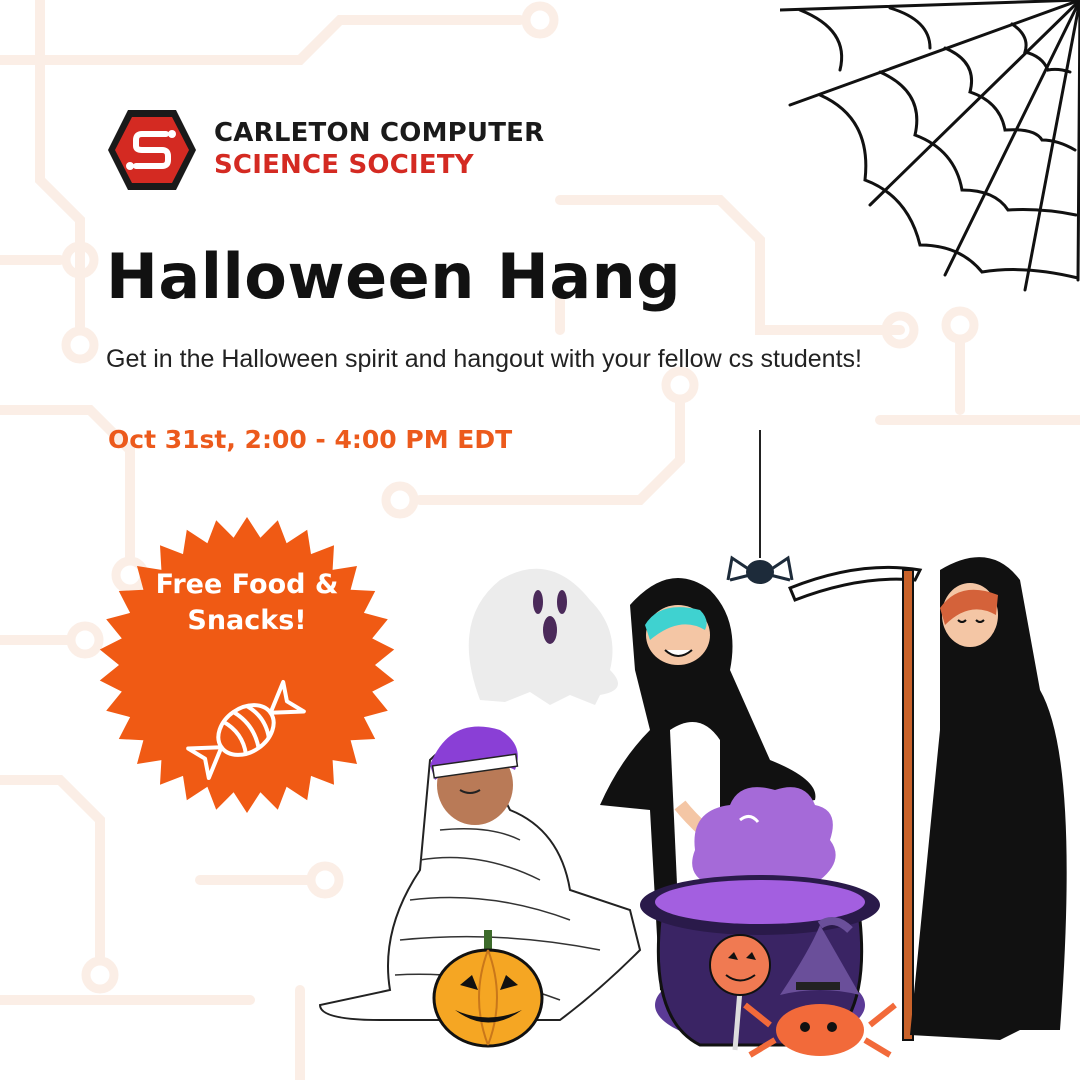 The image size is (1080, 1080). Describe the element at coordinates (379, 133) in the screenshot. I see `logo-line-1: CARLETON COMPUTER` at that location.